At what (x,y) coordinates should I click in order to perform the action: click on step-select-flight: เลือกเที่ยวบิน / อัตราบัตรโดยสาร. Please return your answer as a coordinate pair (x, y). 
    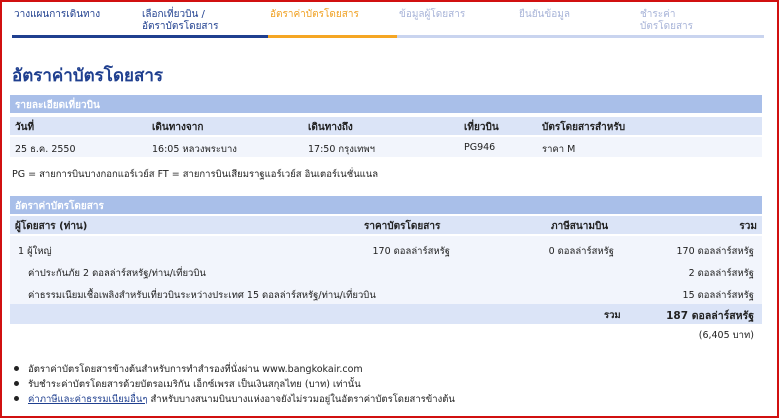
    Looking at the image, I should click on (203, 23).